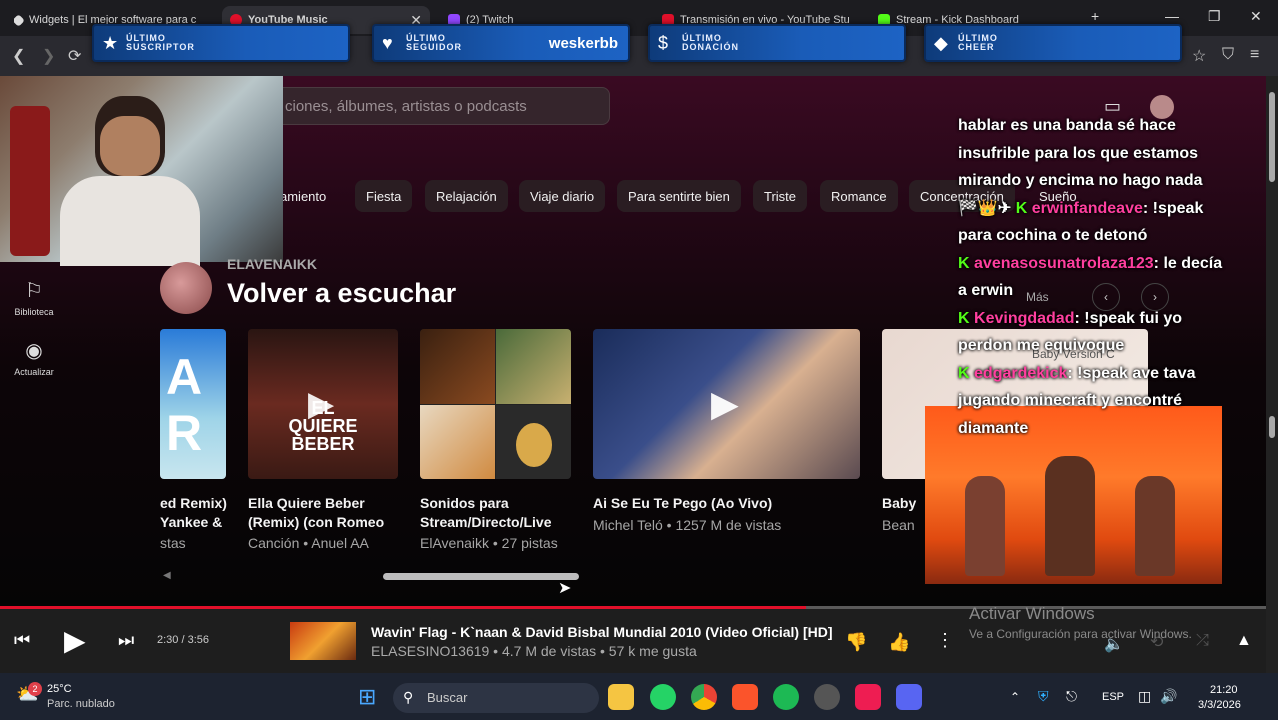 This screenshot has height=720, width=1278. I want to click on webcam-overlay, so click(141, 171).